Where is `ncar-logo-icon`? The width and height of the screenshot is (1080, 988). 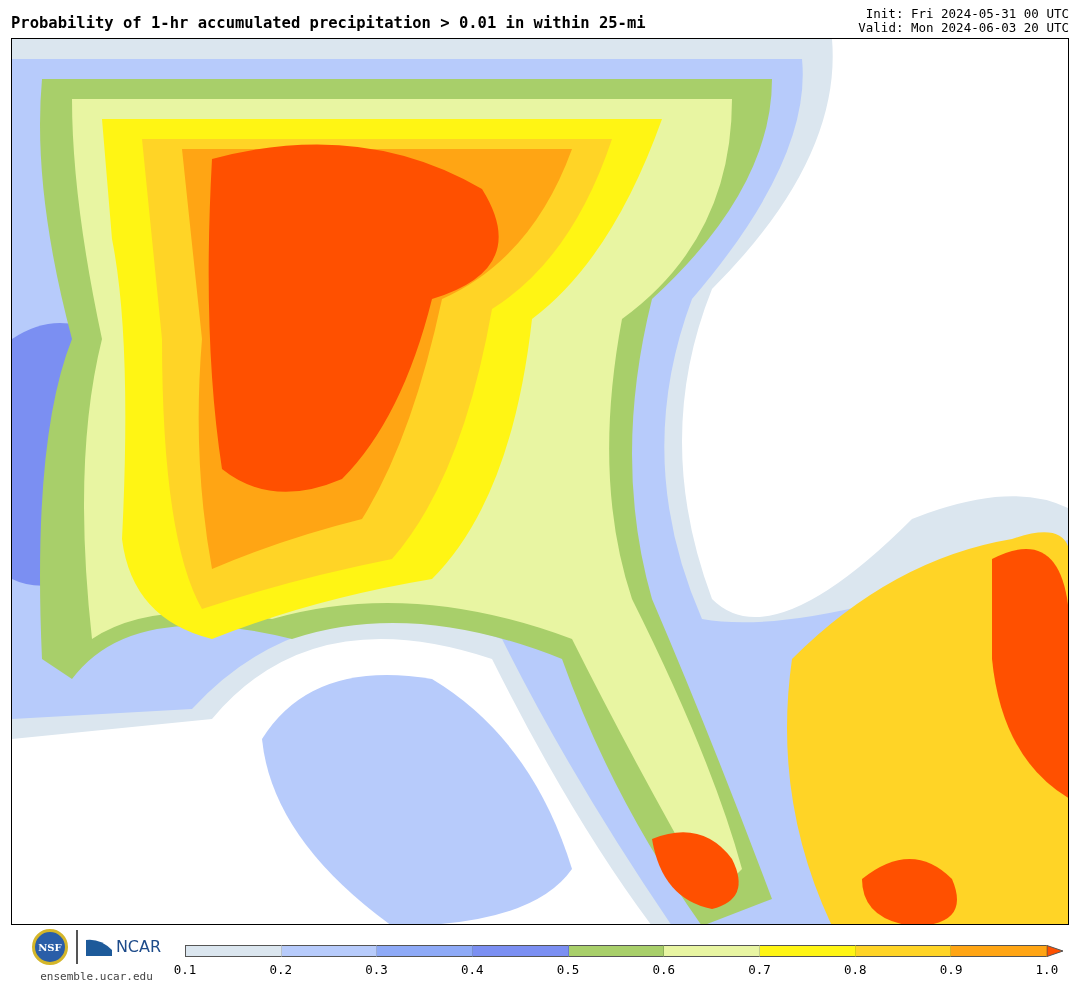
ncar-logo-icon is located at coordinates (98, 947).